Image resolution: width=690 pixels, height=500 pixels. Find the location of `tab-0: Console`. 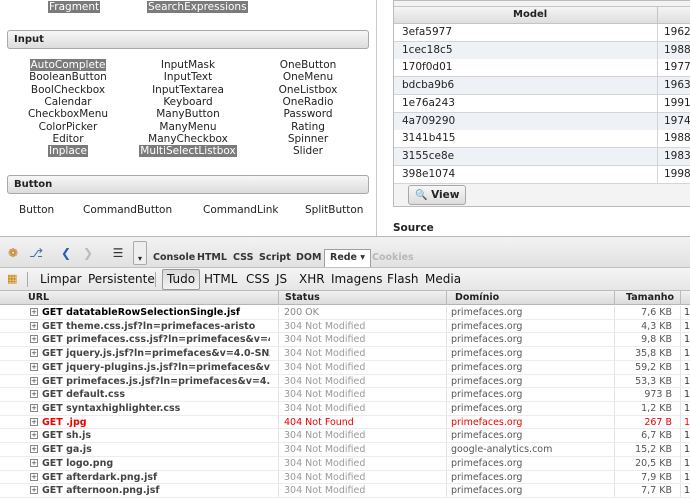

tab-0: Console is located at coordinates (174, 257).